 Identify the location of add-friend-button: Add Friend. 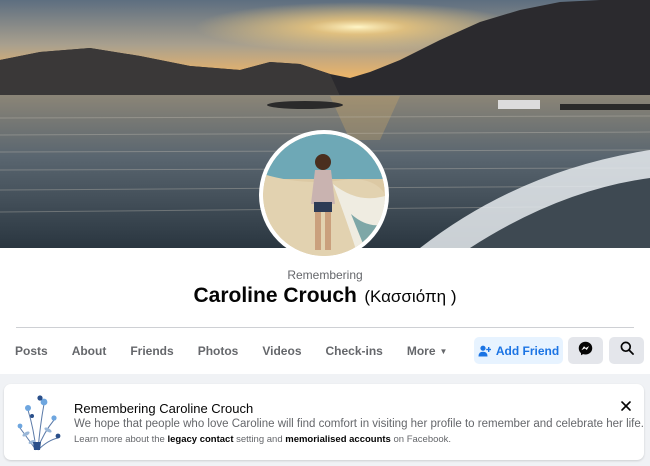
(518, 350).